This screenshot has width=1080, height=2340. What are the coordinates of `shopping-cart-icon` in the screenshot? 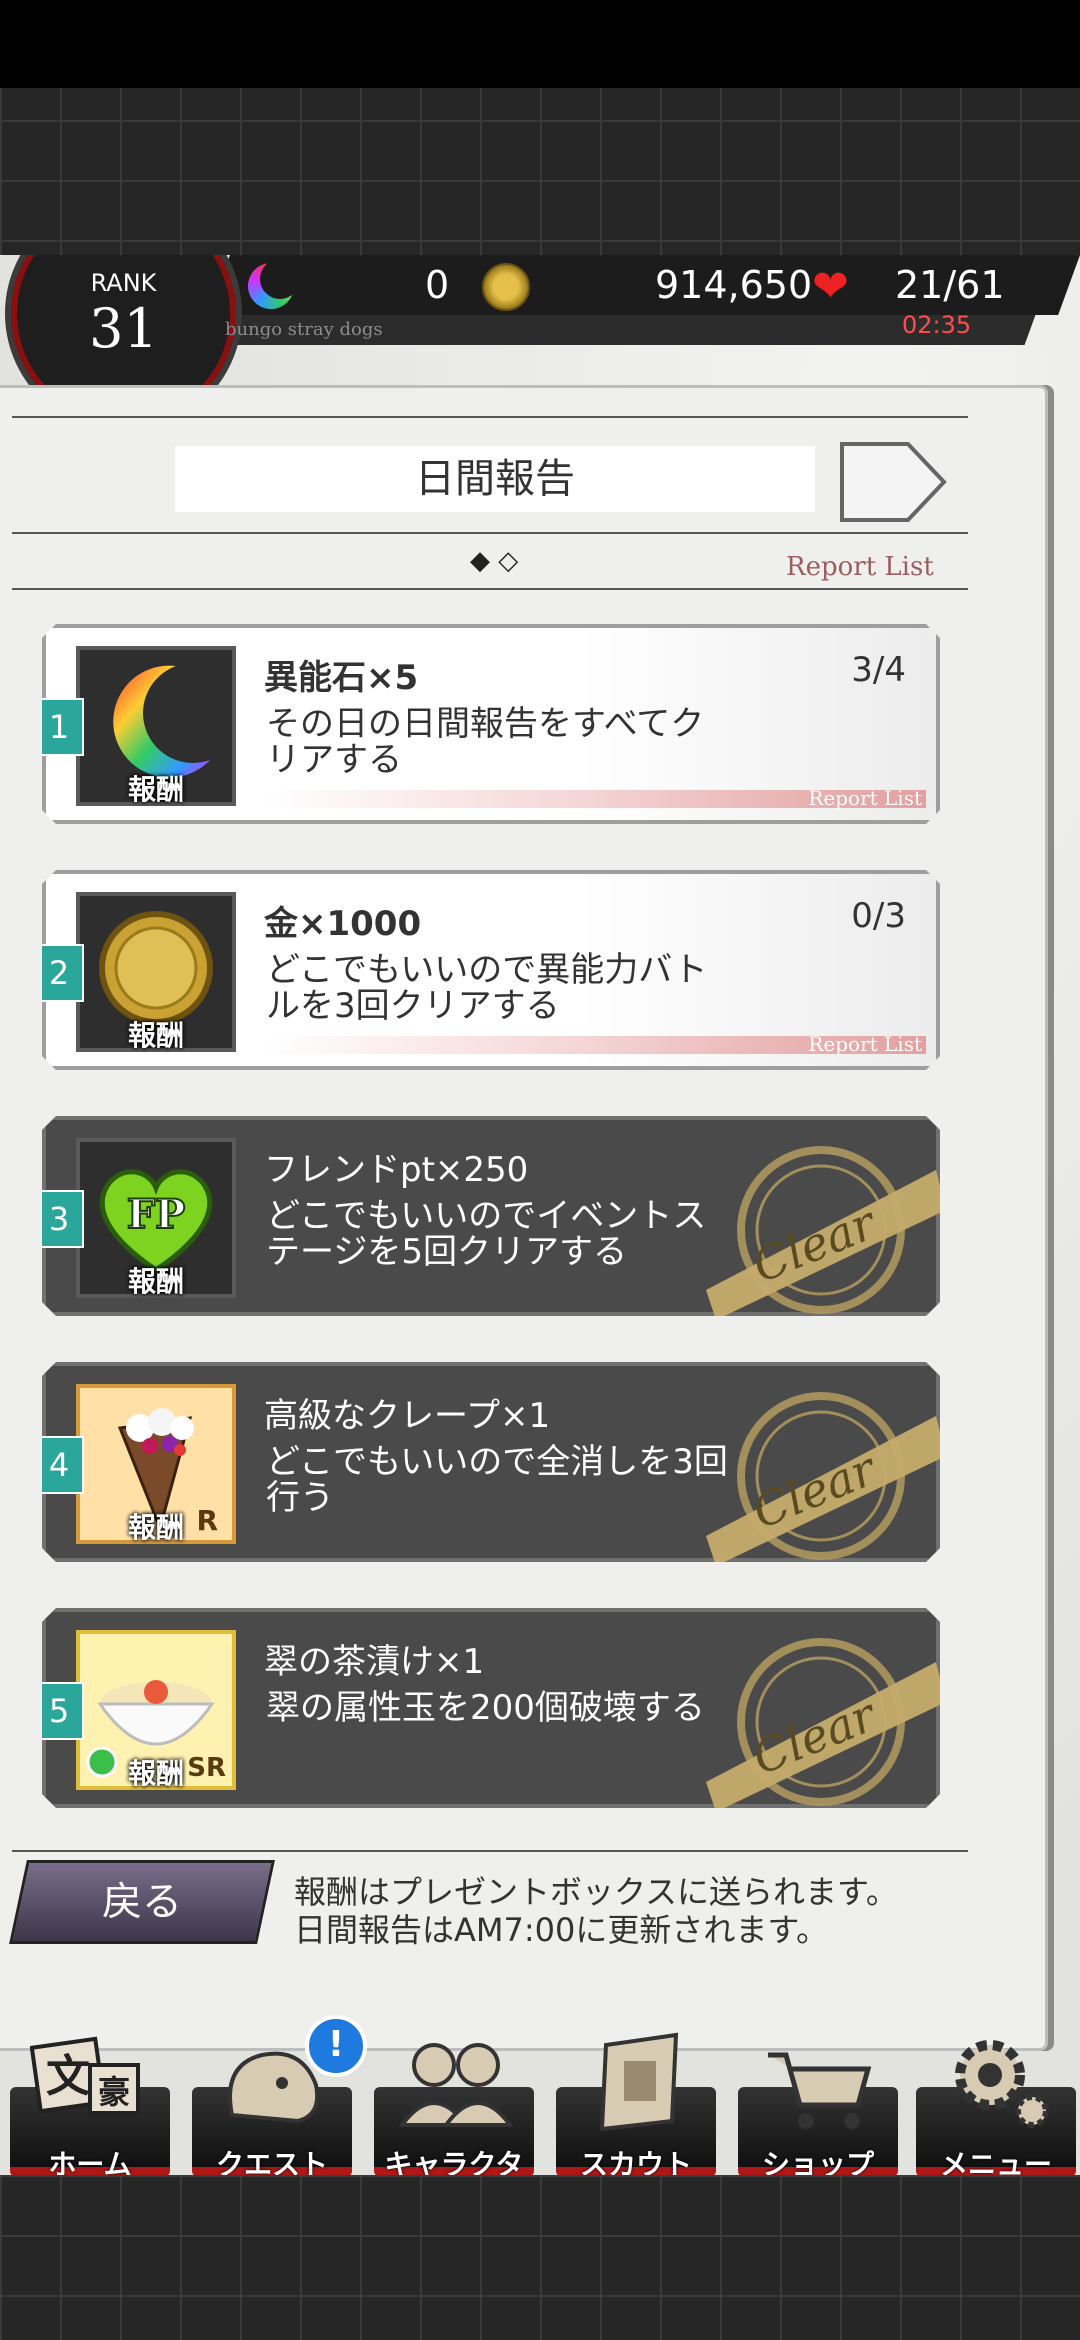 It's located at (820, 2090).